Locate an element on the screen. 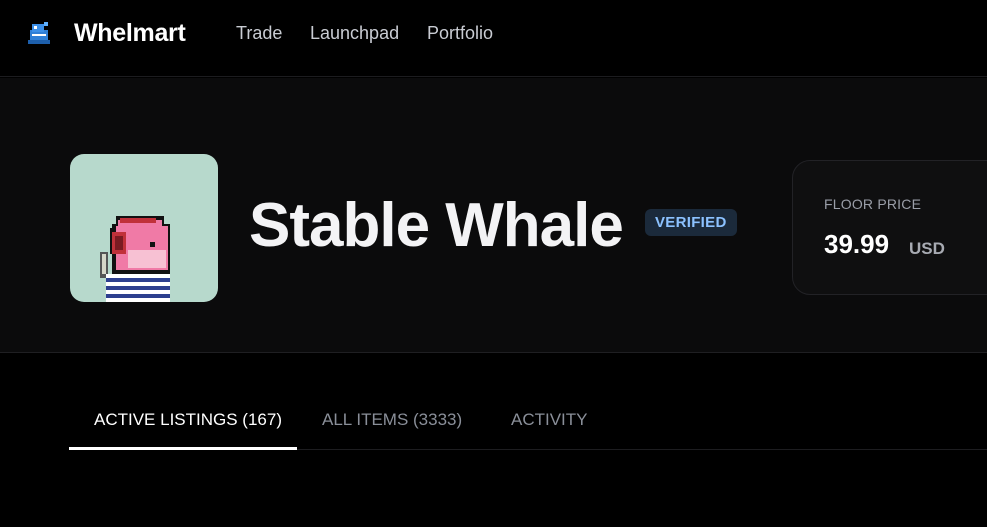 This screenshot has height=527, width=987. tab-all-items: ALL ITEMS (3333) is located at coordinates (392, 420).